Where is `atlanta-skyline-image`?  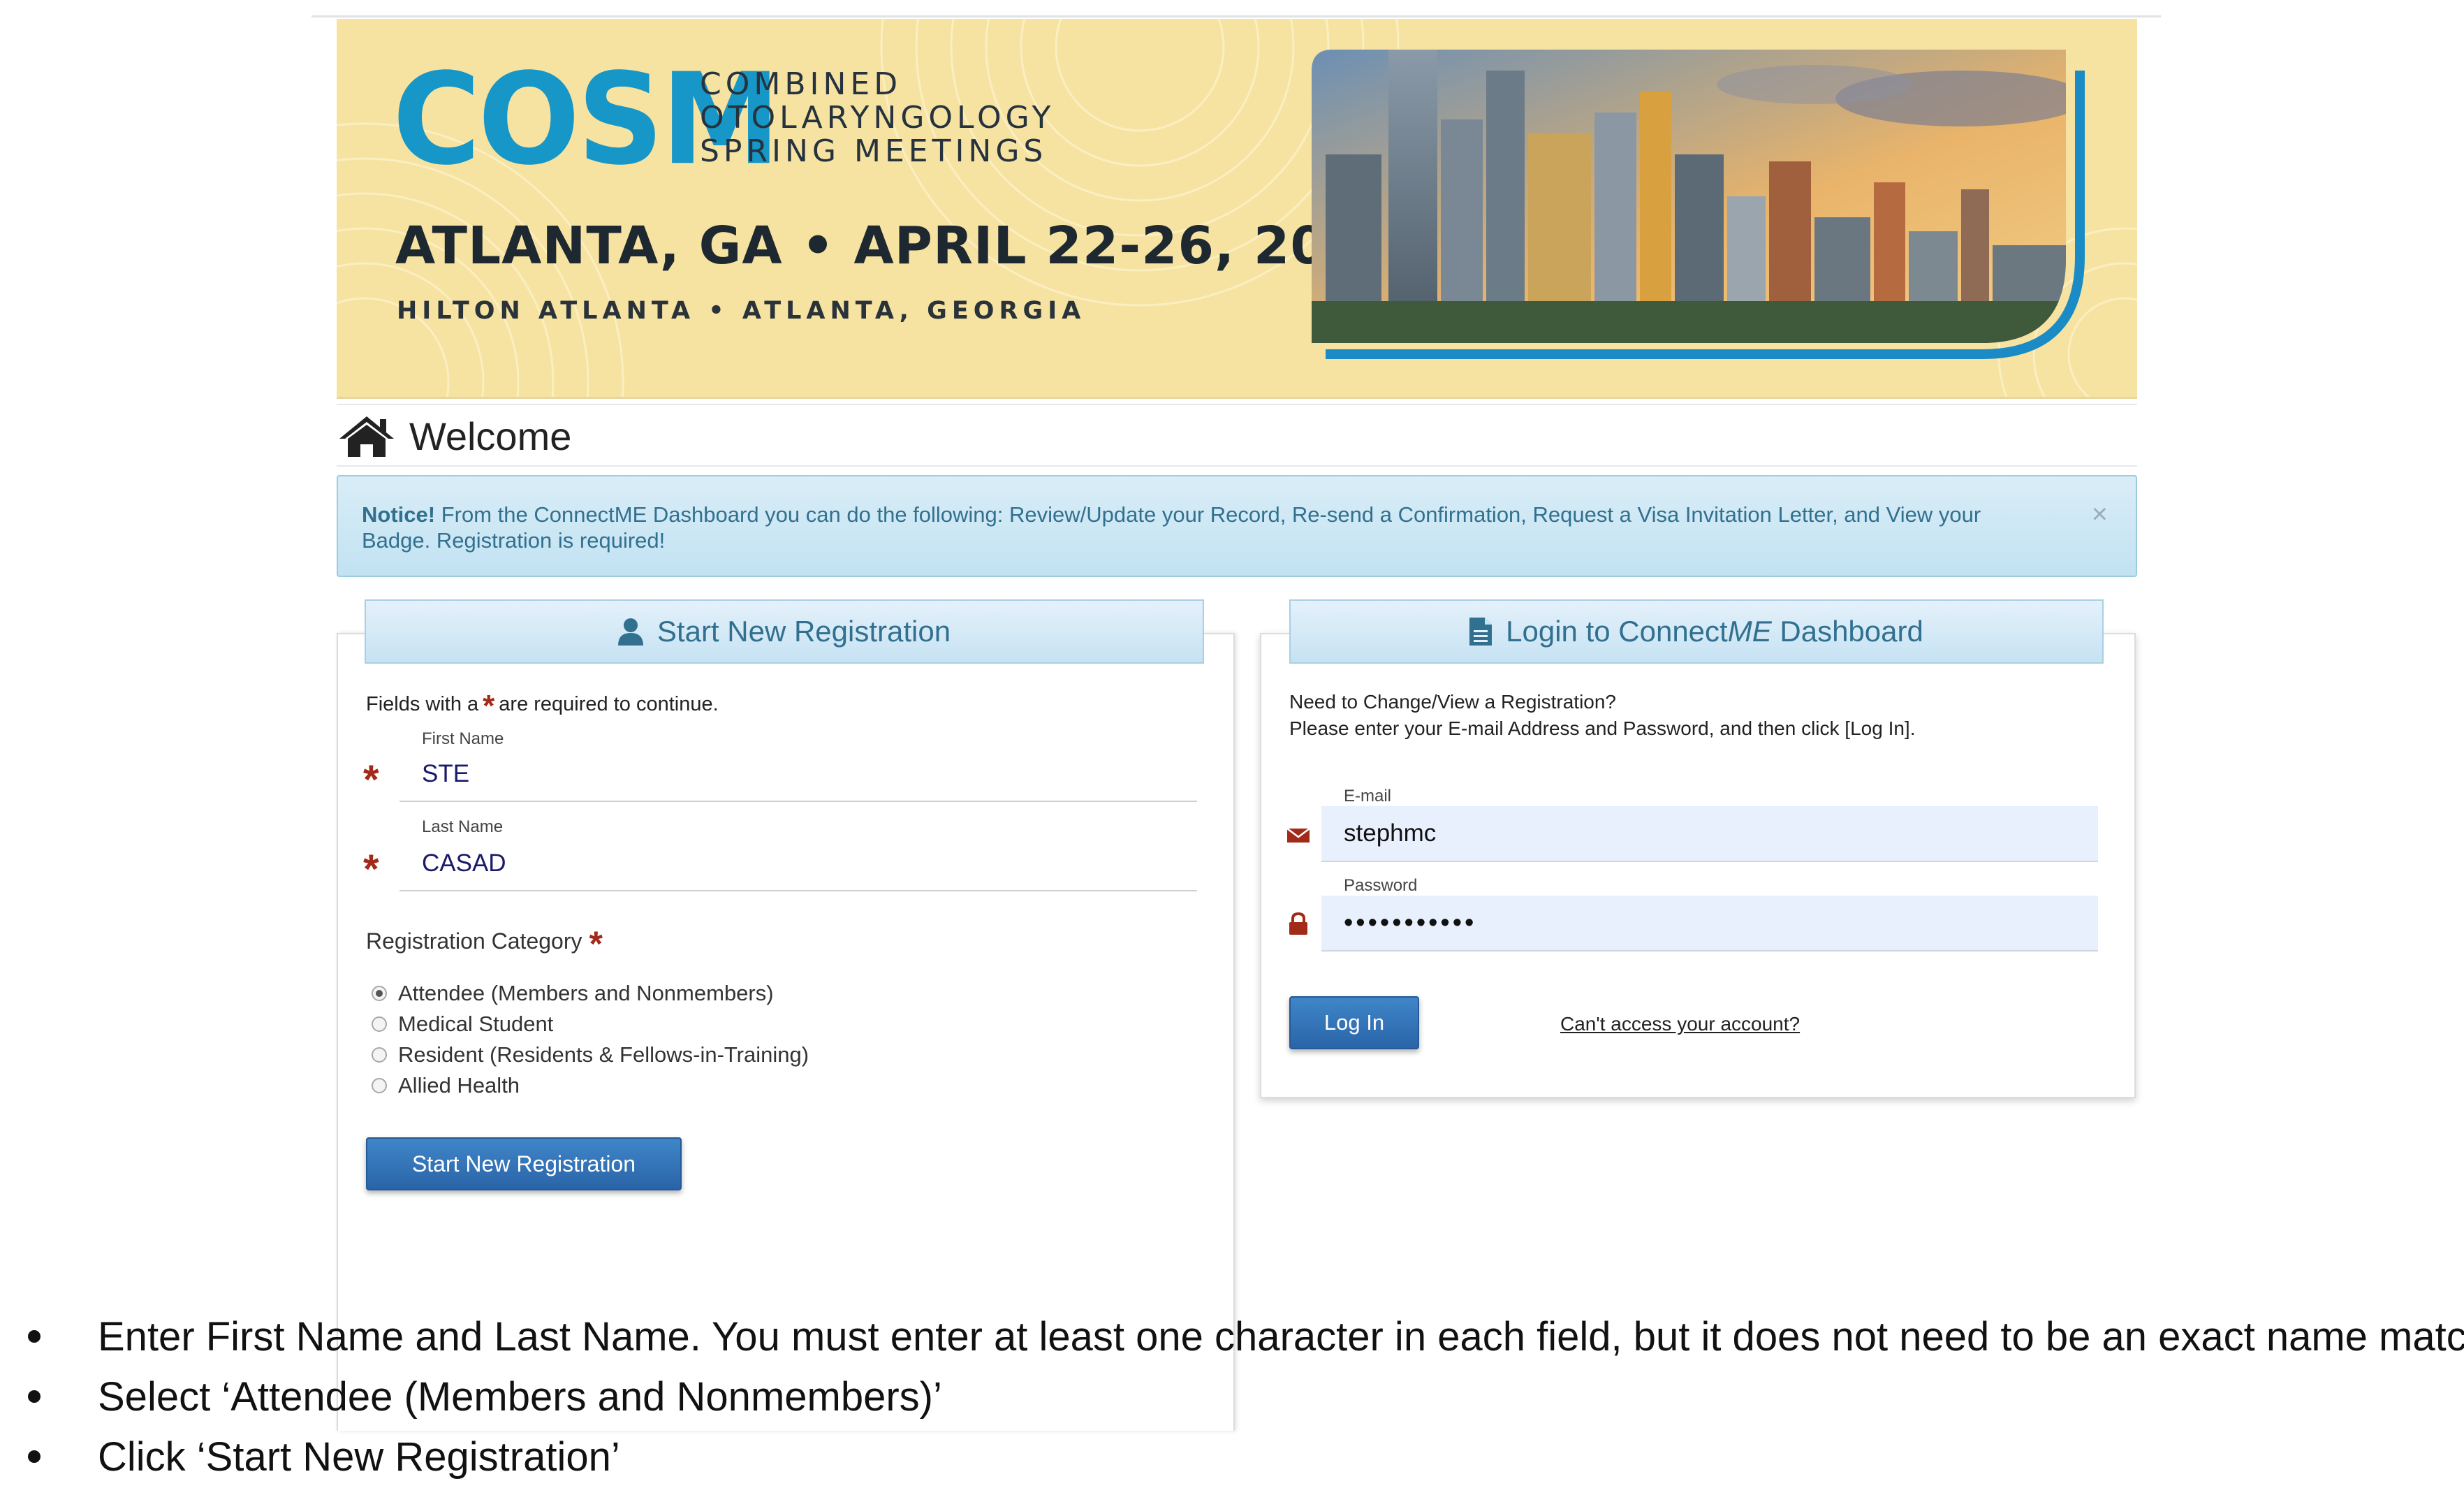
atlanta-skyline-image is located at coordinates (1698, 204).